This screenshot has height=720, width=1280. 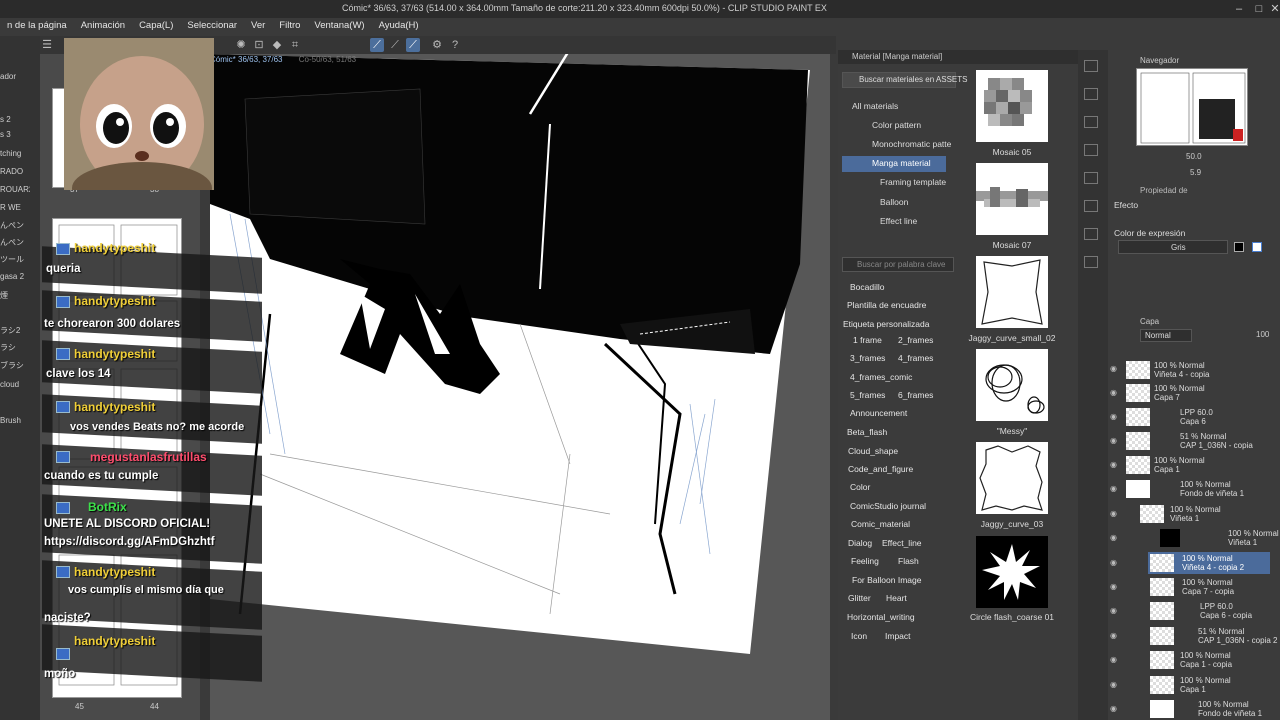 What do you see at coordinates (15, 295) in the screenshot?
I see `subtool-item: 煙` at bounding box center [15, 295].